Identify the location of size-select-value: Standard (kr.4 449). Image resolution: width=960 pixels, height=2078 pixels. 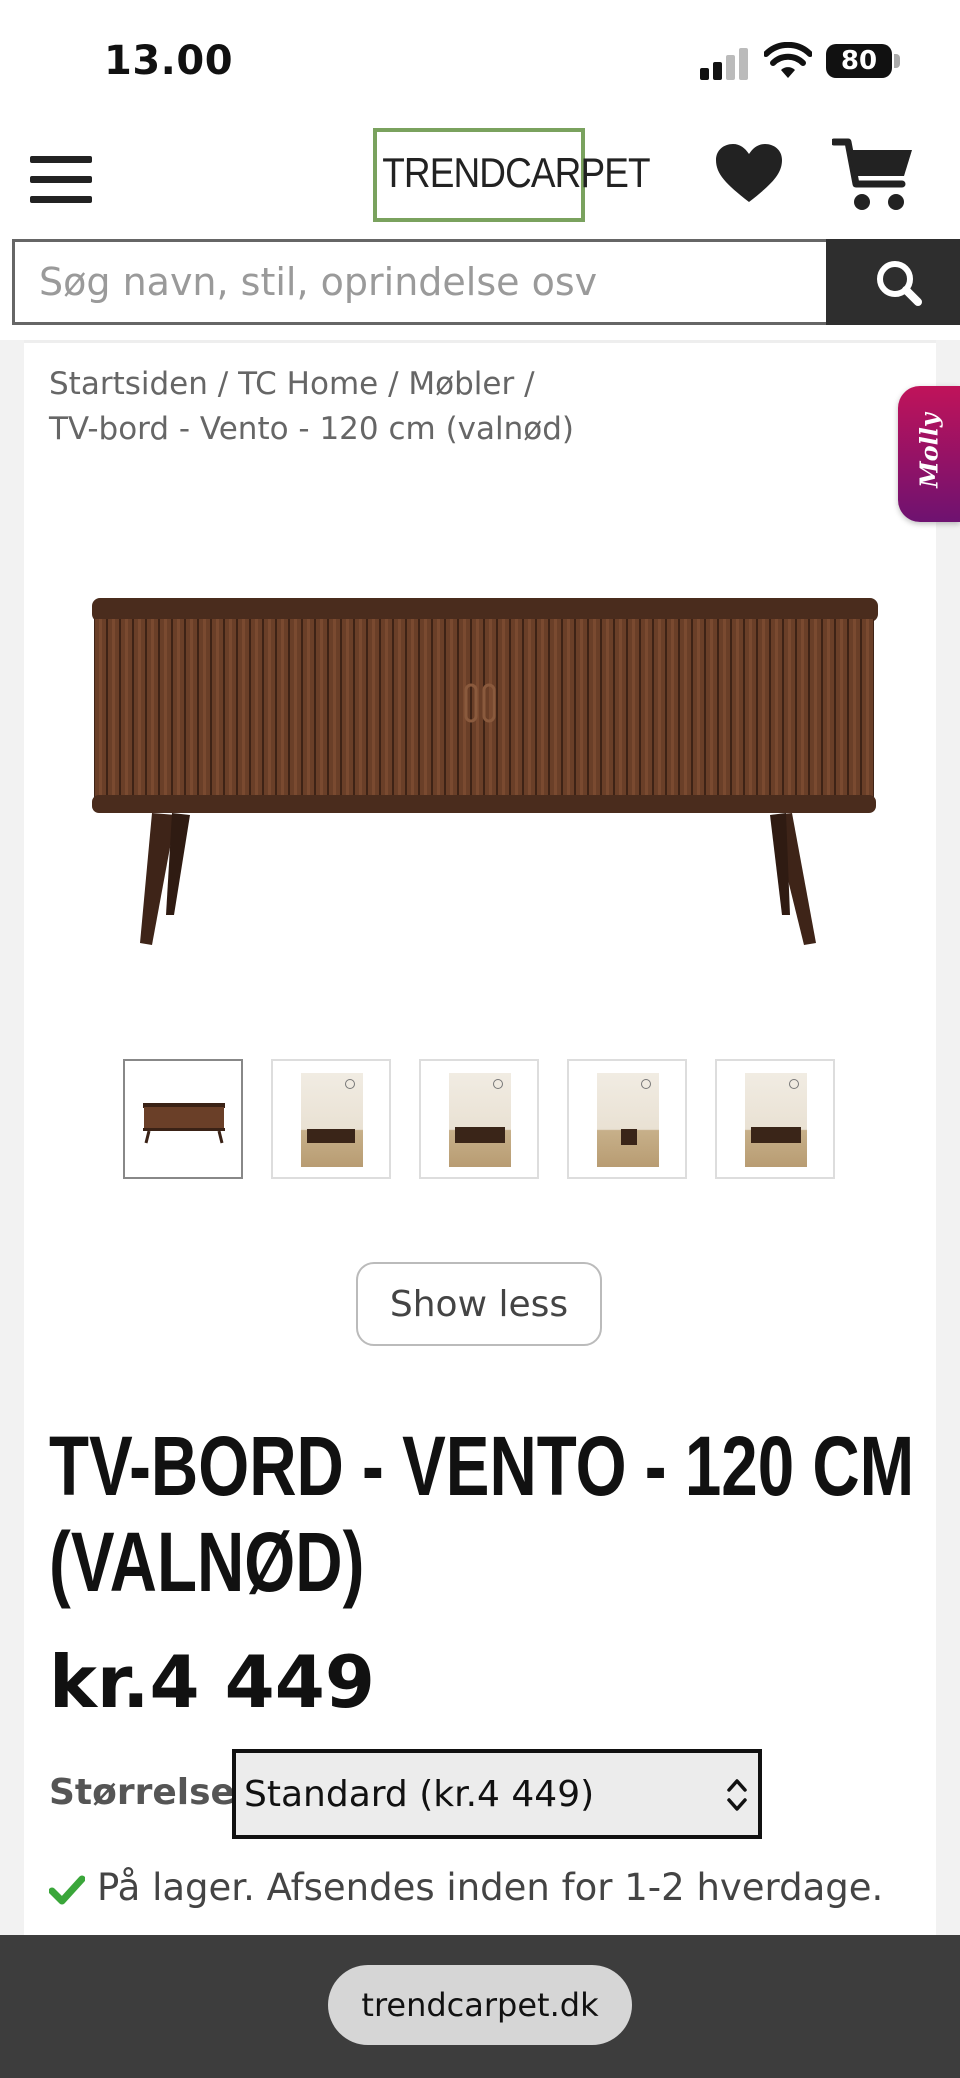
(419, 1794).